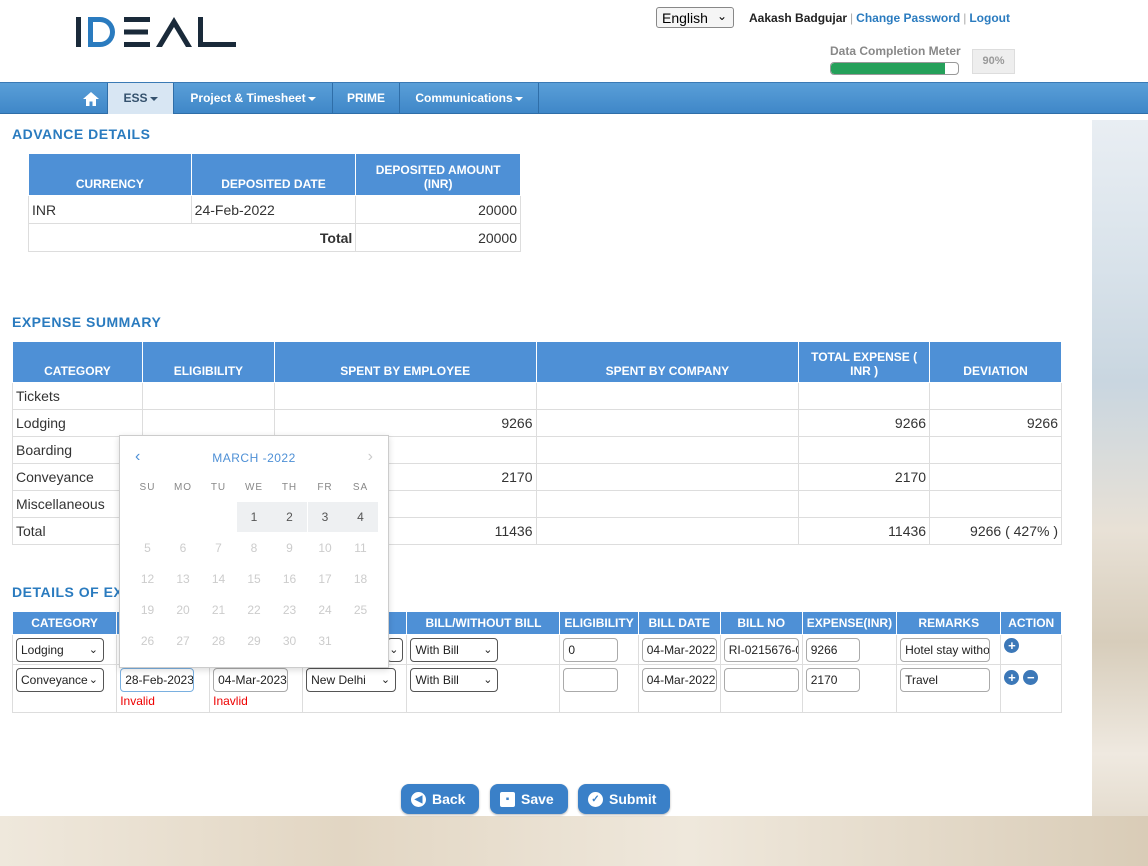 The width and height of the screenshot is (1148, 866). I want to click on calendar-day: 1, so click(254, 517).